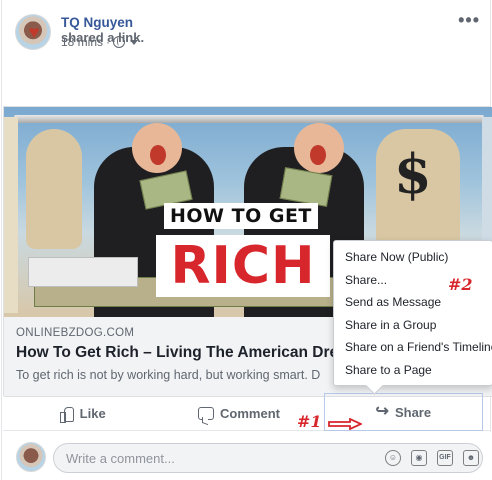 The image size is (492, 480). I want to click on share-menu-item-group: Share in a Group, so click(413, 325).